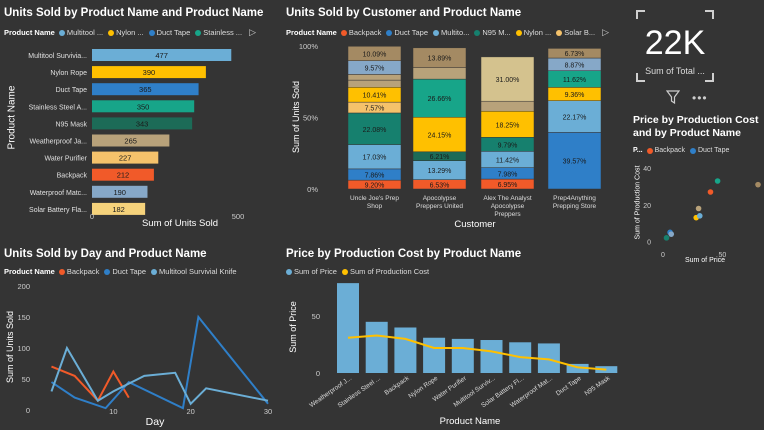  I want to click on data-label: 365, so click(145, 89).